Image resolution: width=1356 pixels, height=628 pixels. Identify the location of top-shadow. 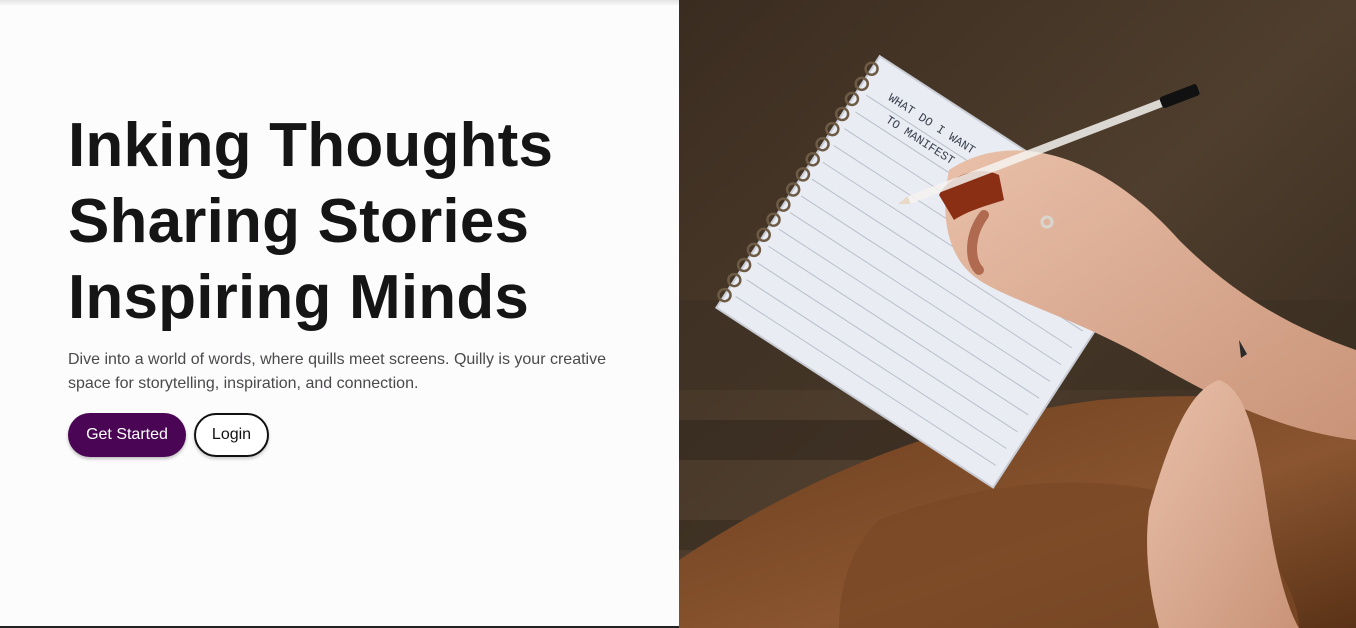
(339, 3).